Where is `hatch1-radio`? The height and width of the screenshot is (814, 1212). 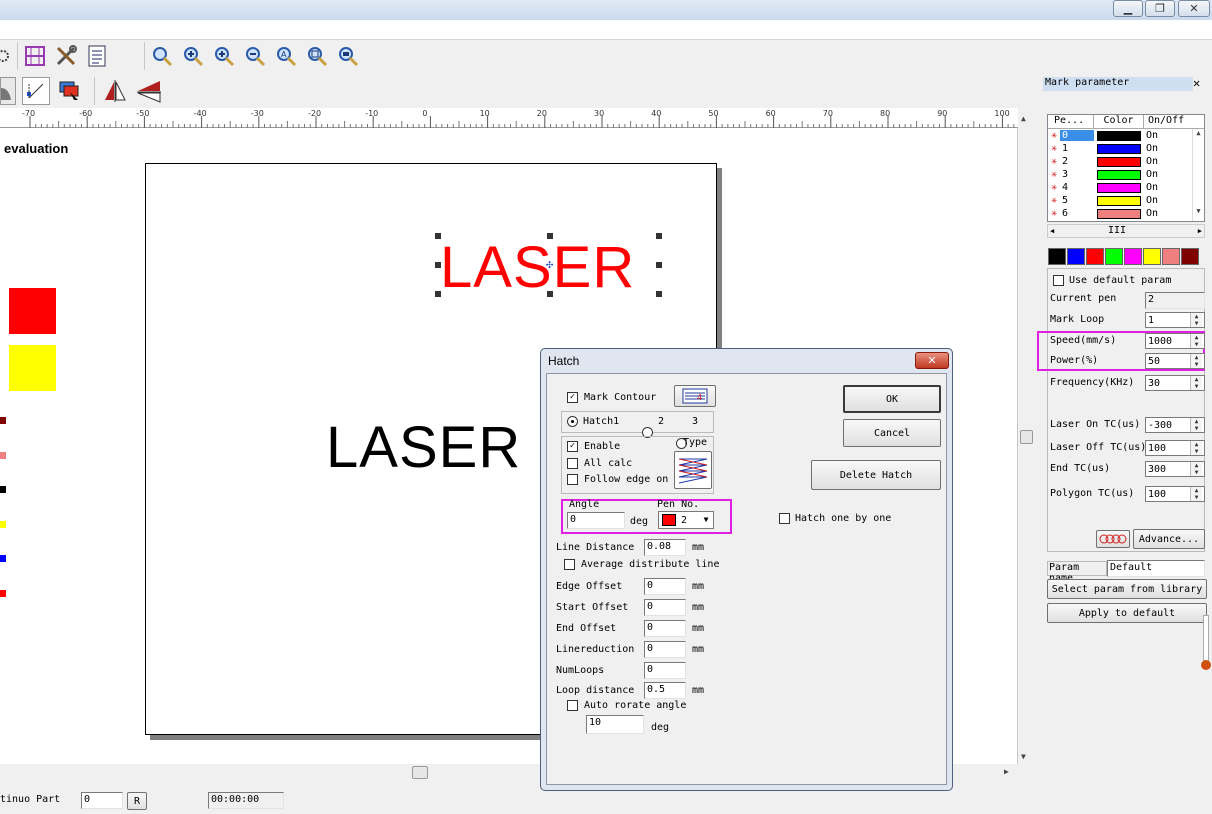 hatch1-radio is located at coordinates (572, 421).